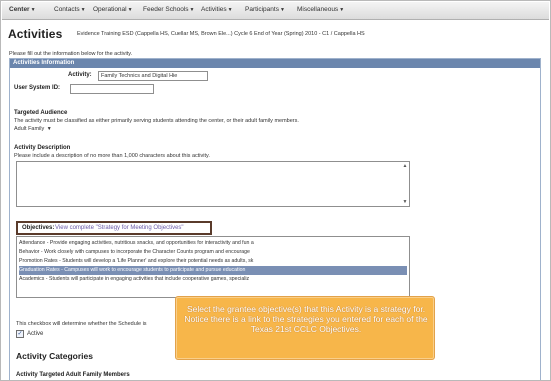 This screenshot has width=551, height=381. What do you see at coordinates (38, 228) in the screenshot?
I see `objectives-label: Objectives:` at bounding box center [38, 228].